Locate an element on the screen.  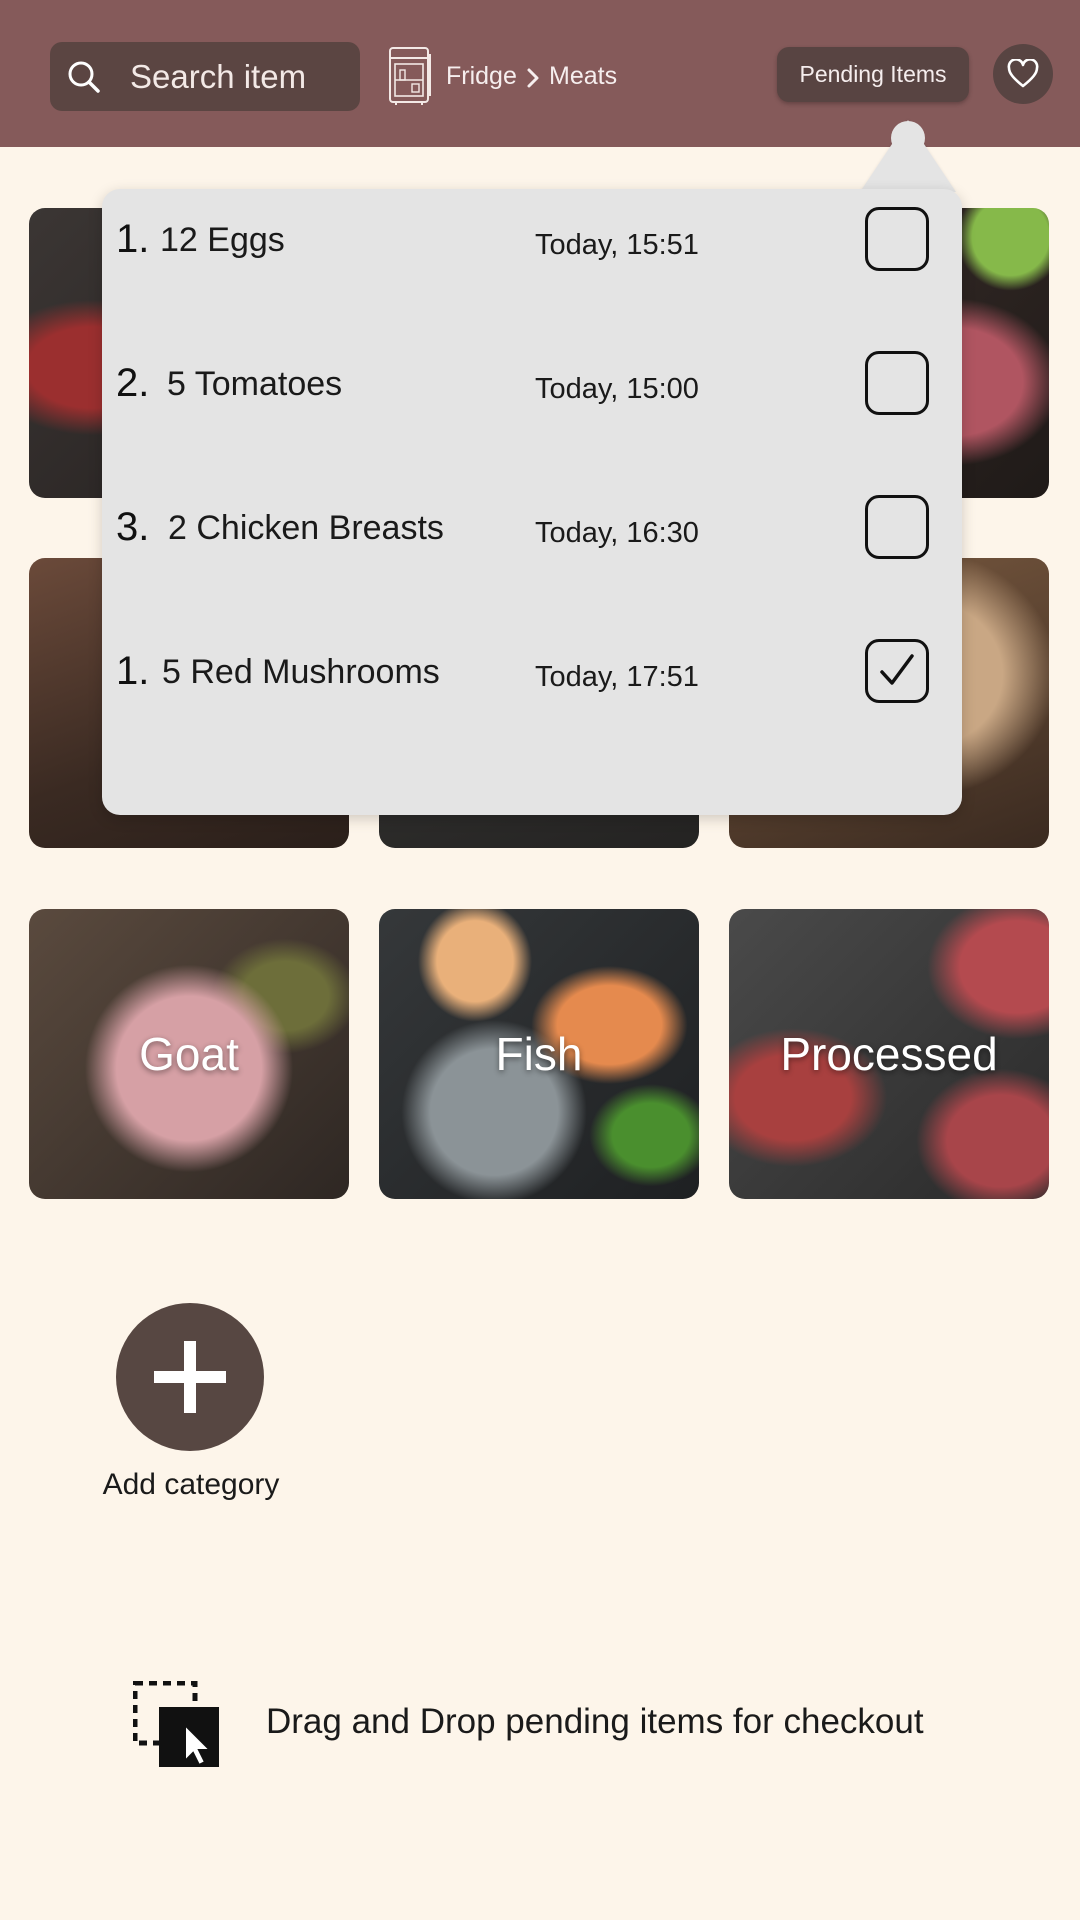
category-label: Fish is located at coordinates (539, 1054).